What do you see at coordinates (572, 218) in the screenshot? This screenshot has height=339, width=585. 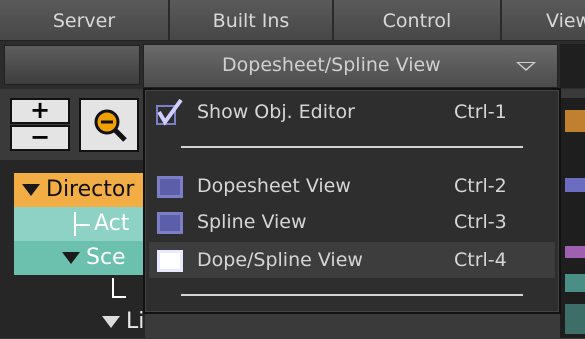 I see `timeline-strip` at bounding box center [572, 218].